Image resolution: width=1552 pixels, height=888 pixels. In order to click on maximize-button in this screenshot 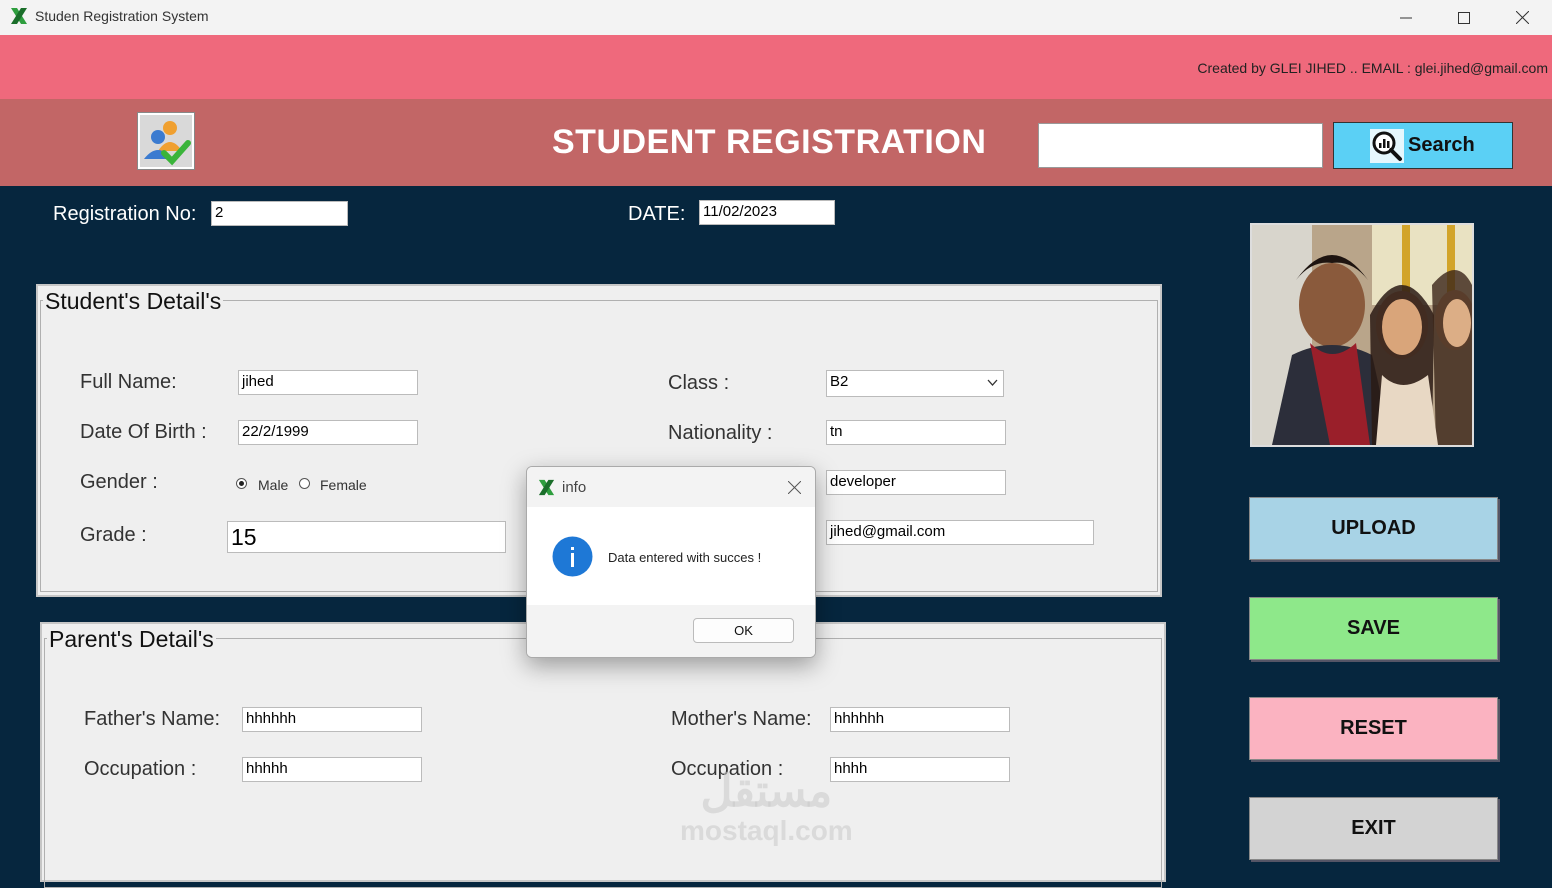, I will do `click(1464, 17)`.